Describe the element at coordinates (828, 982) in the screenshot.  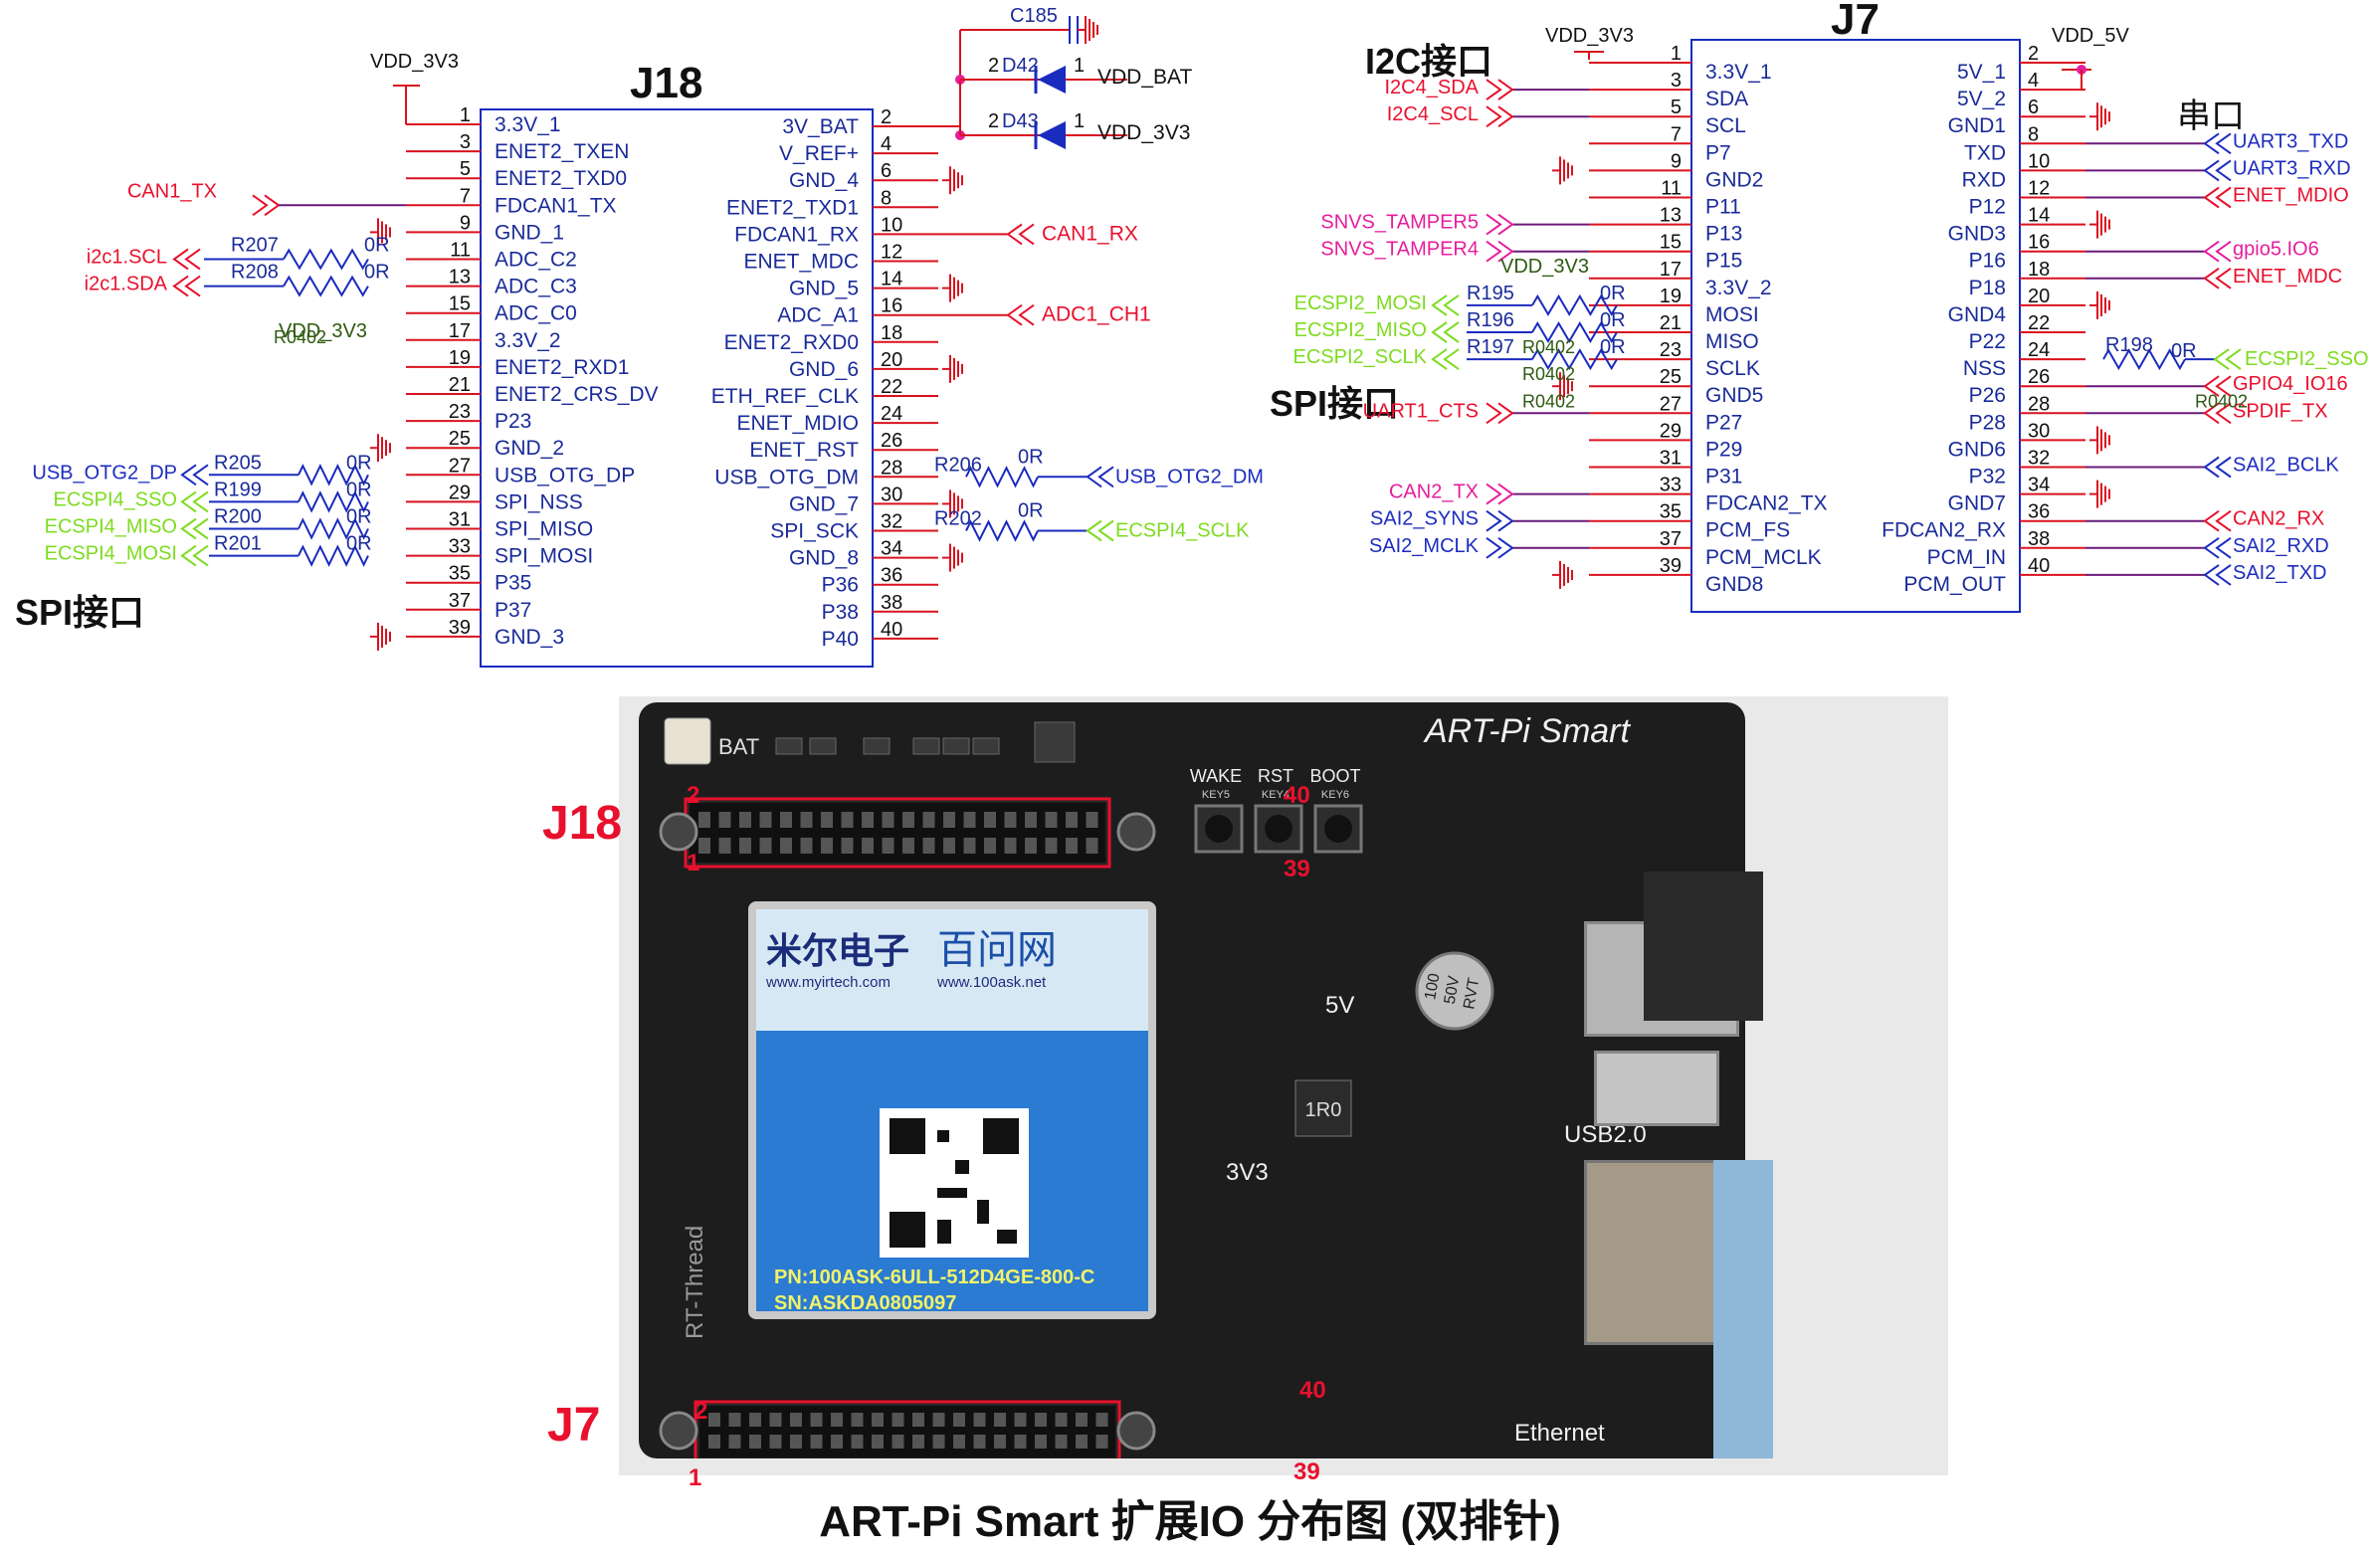
I see `module-brand-url: www.myirtech.com` at that location.